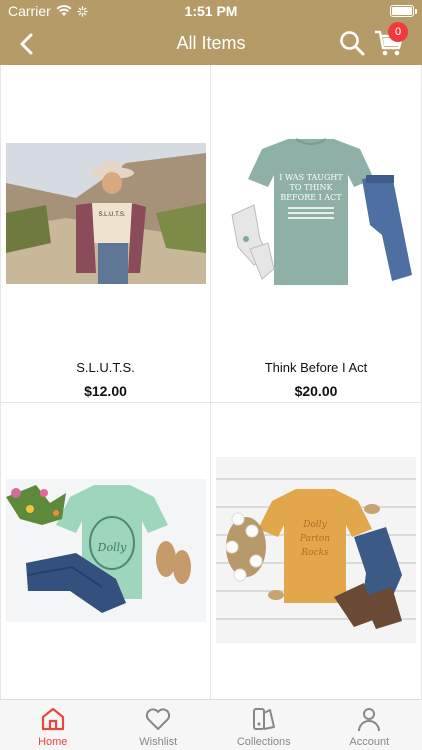 The image size is (422, 750). Describe the element at coordinates (316, 391) in the screenshot. I see `product-price: $20.00` at that location.